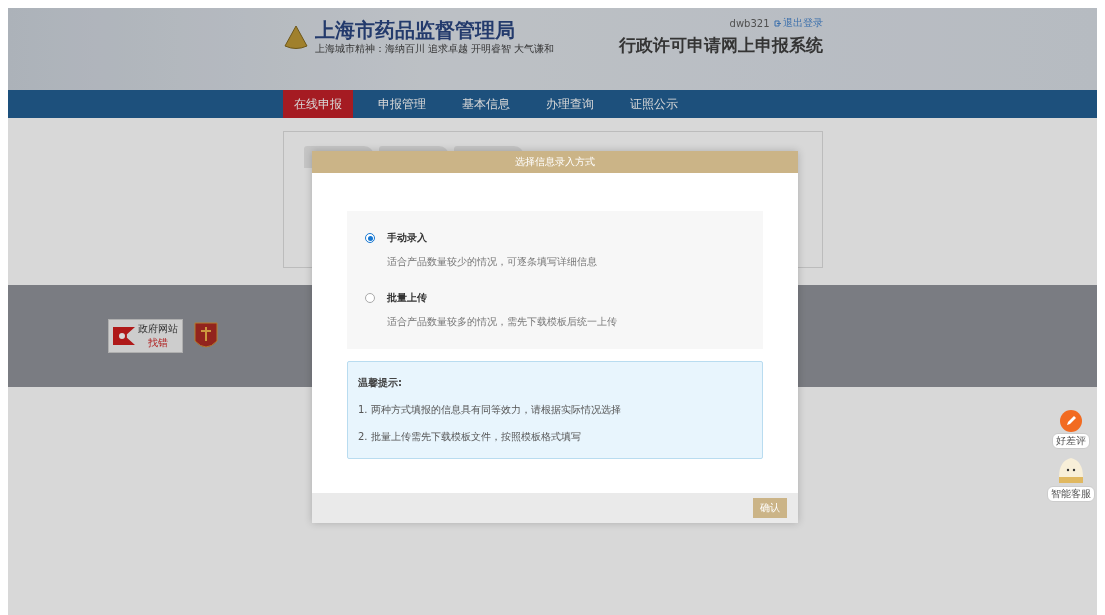 Image resolution: width=1105 pixels, height=615 pixels. Describe the element at coordinates (502, 322) in the screenshot. I see `option-description: 适合产品数量较多的情况，需先下载模板后统一上传` at that location.